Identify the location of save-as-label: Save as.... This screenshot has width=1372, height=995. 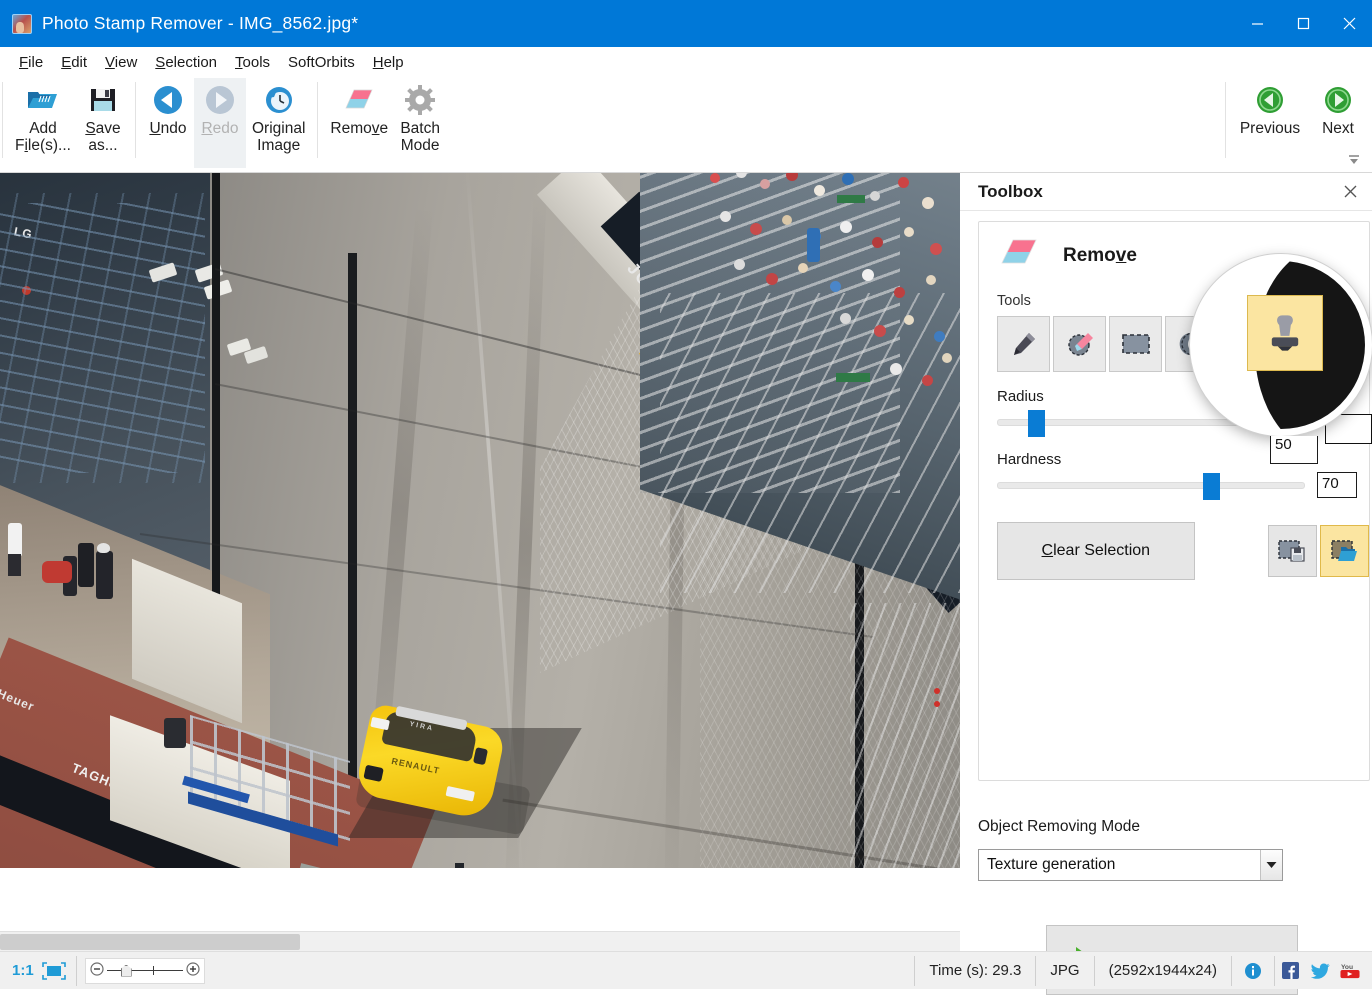
(103, 137).